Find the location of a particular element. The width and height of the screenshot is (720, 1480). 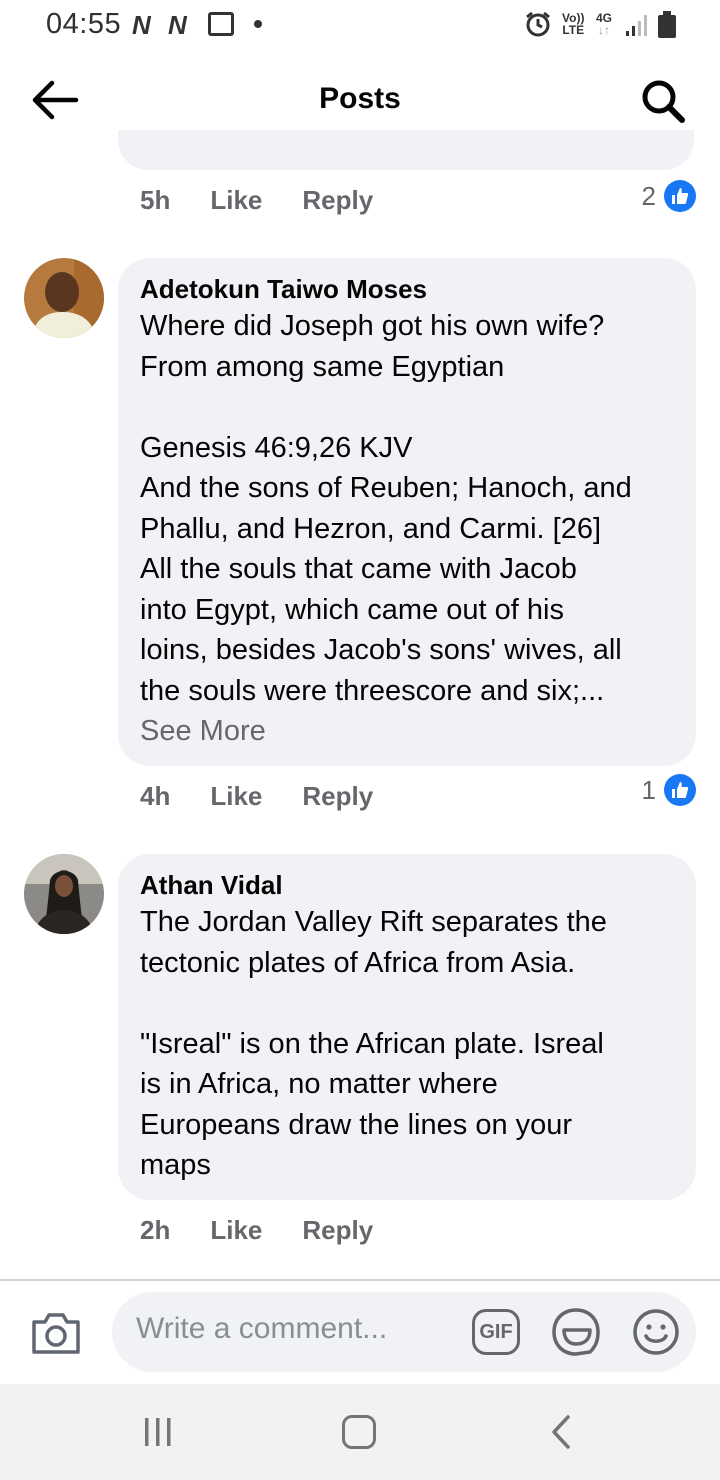

sticker-icon is located at coordinates (576, 1332).